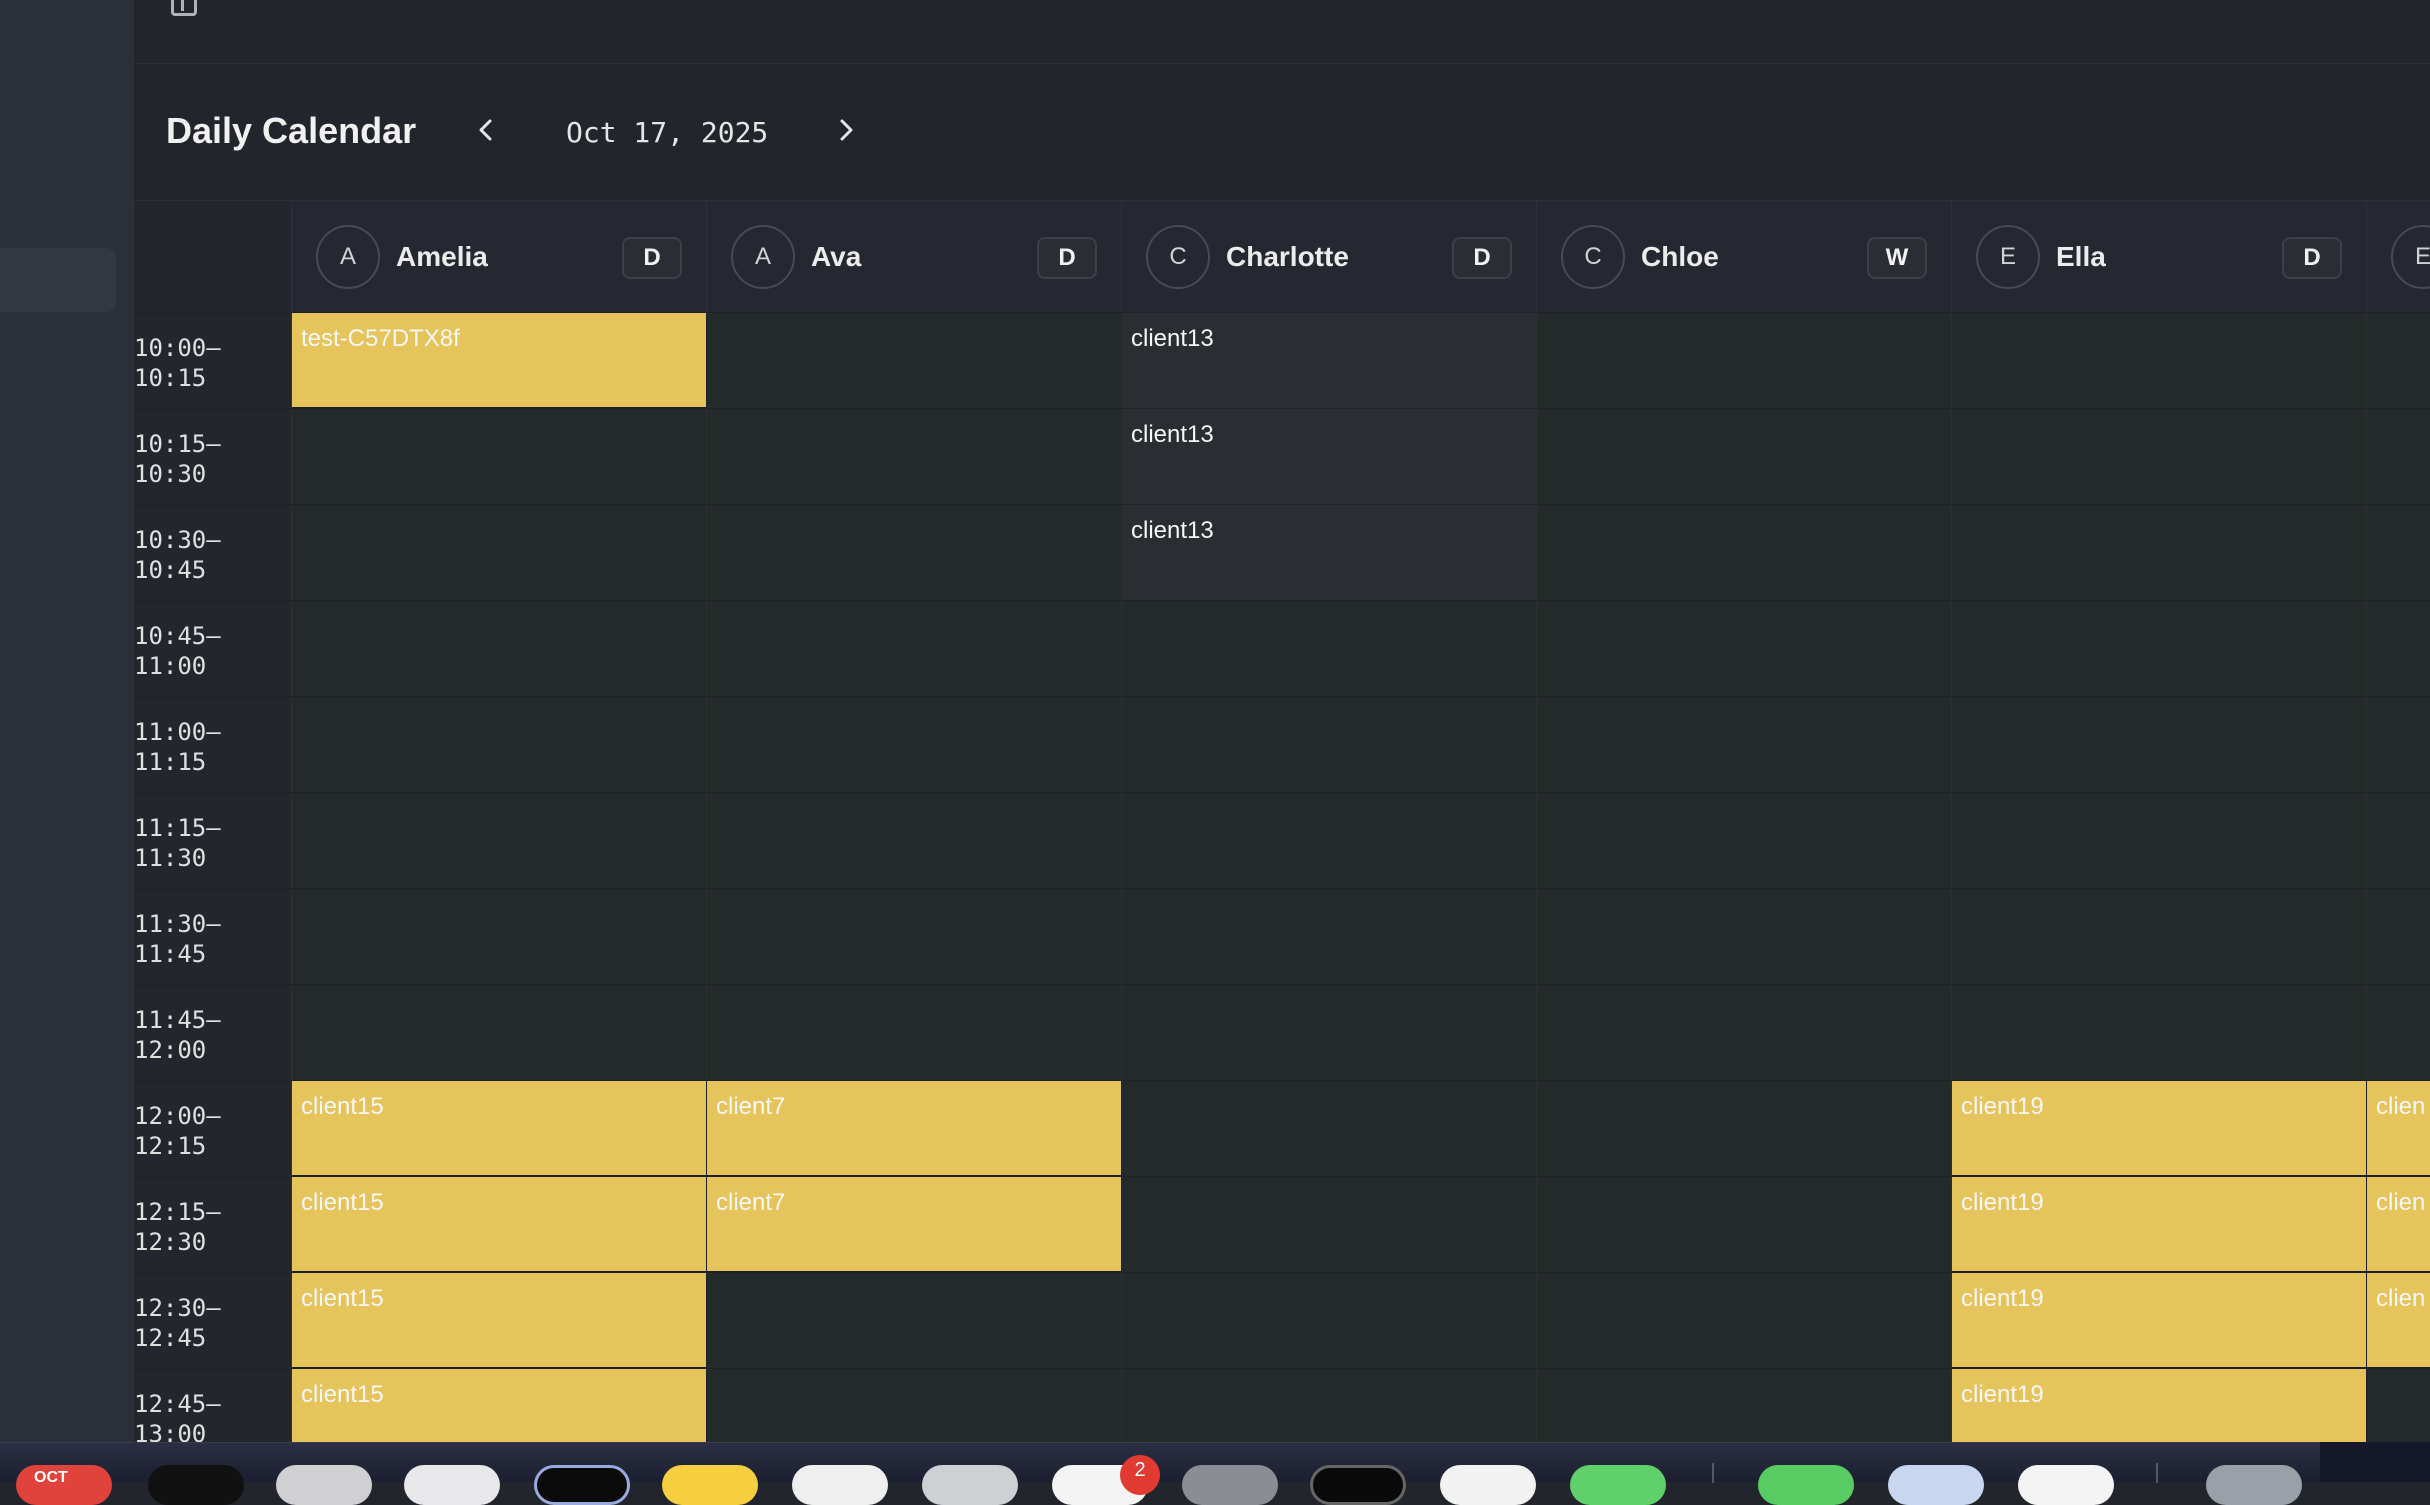  What do you see at coordinates (184, 8) in the screenshot?
I see `sidebar-toggle-icon` at bounding box center [184, 8].